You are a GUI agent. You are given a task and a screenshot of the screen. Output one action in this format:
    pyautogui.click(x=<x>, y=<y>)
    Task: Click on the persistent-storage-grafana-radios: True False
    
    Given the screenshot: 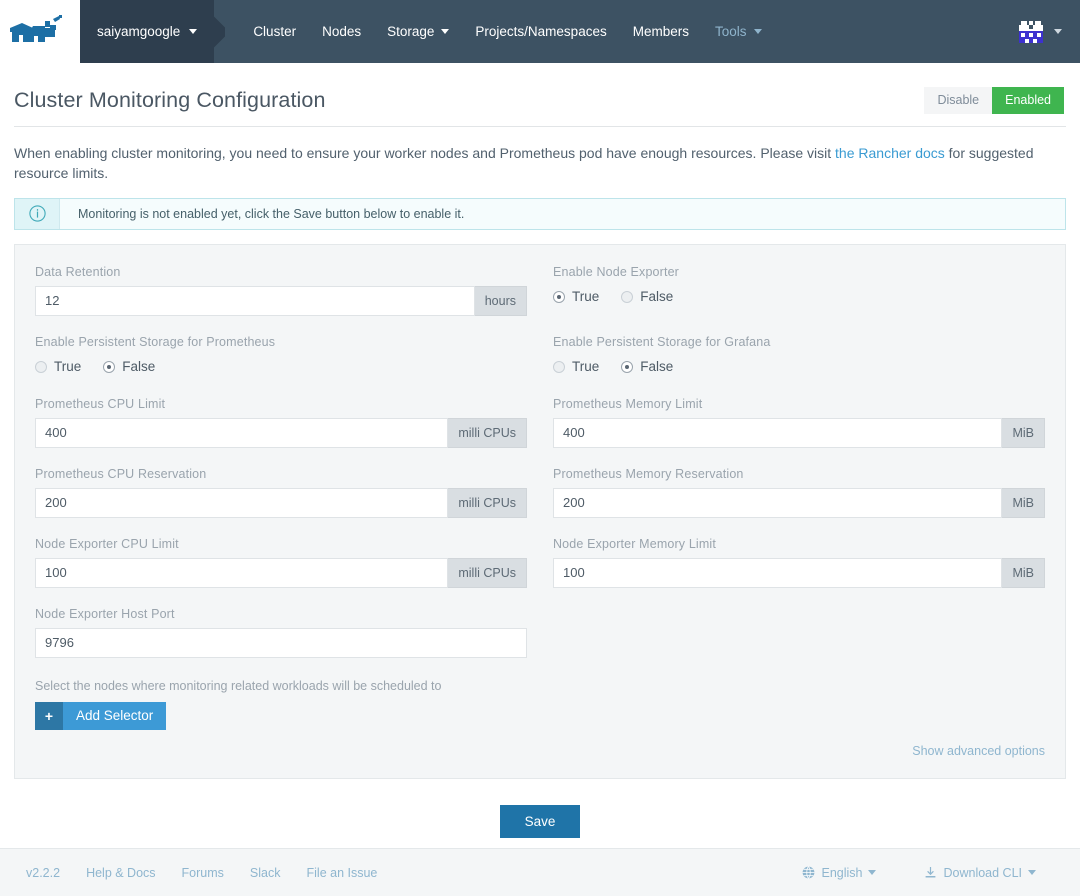 What is the action you would take?
    pyautogui.click(x=799, y=367)
    